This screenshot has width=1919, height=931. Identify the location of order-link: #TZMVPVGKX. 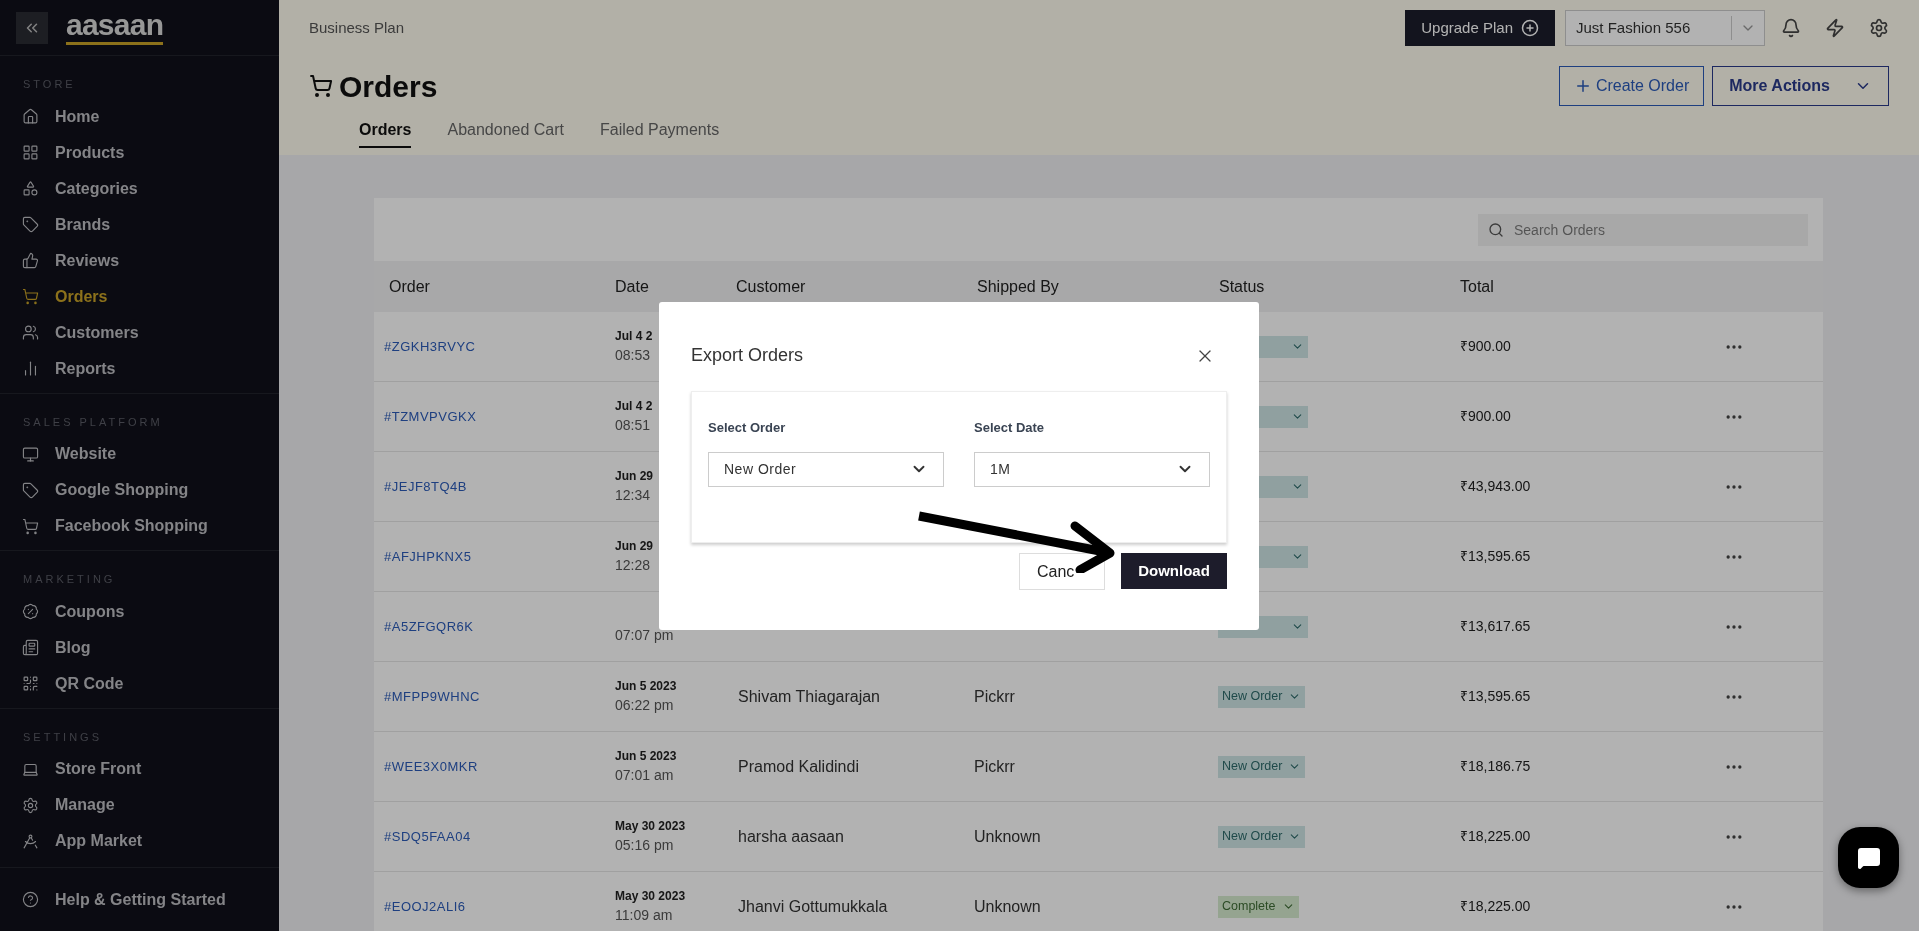
(497, 416).